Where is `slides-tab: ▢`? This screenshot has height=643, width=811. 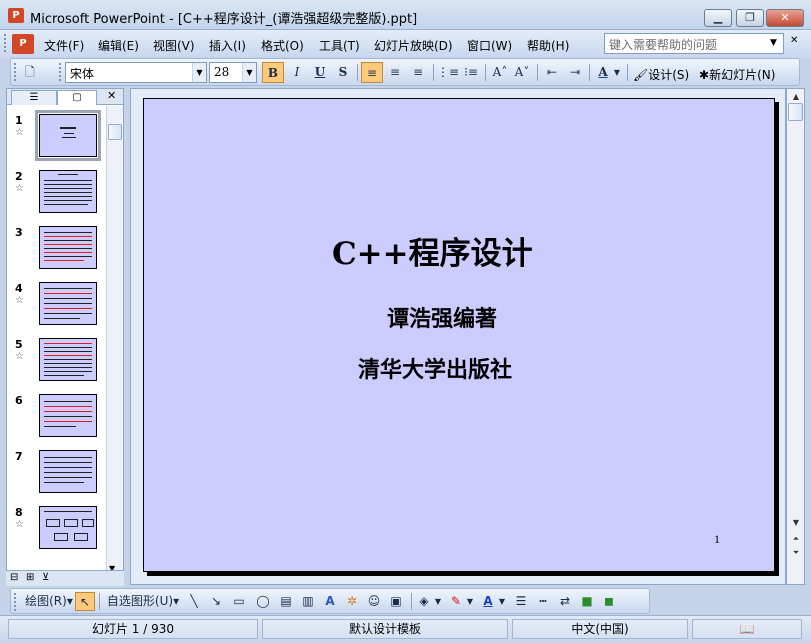 slides-tab: ▢ is located at coordinates (77, 97).